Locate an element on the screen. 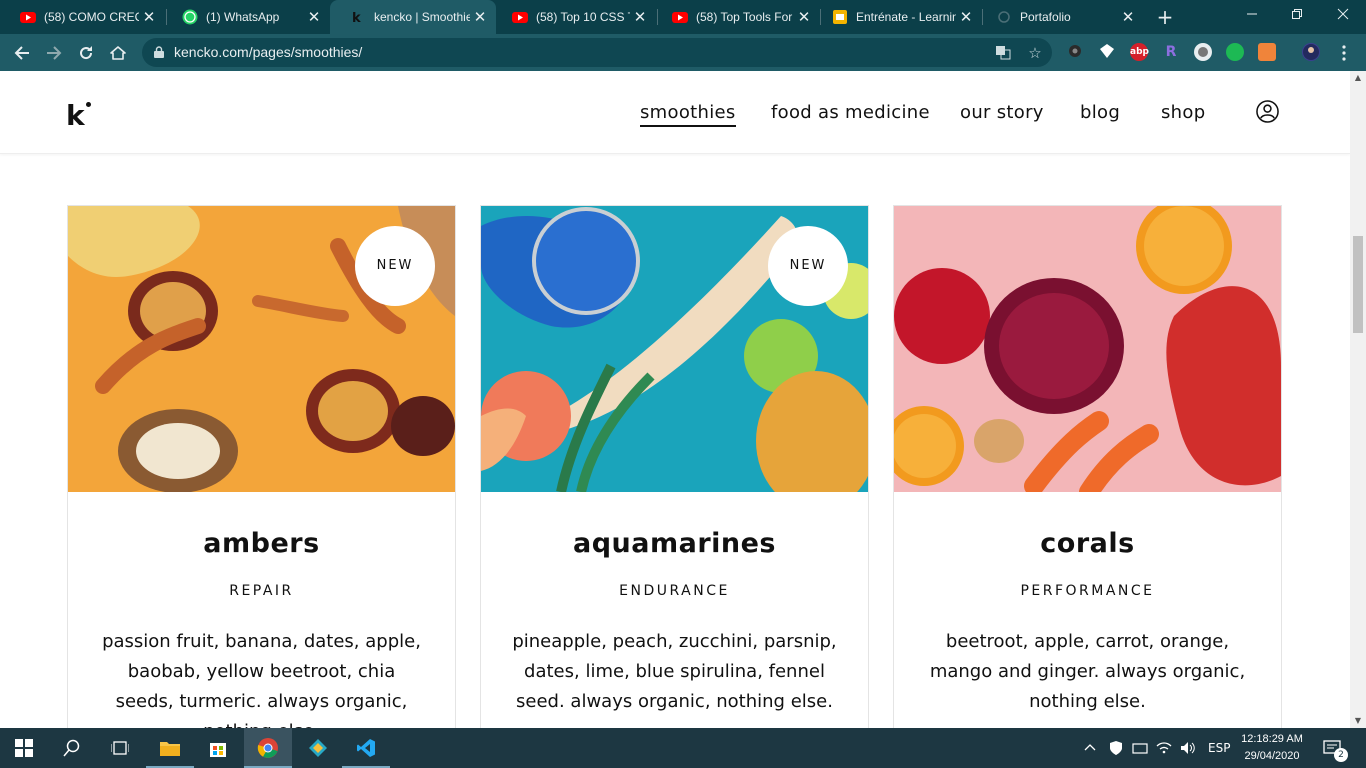  corals-ingredients-image is located at coordinates (1087, 349).